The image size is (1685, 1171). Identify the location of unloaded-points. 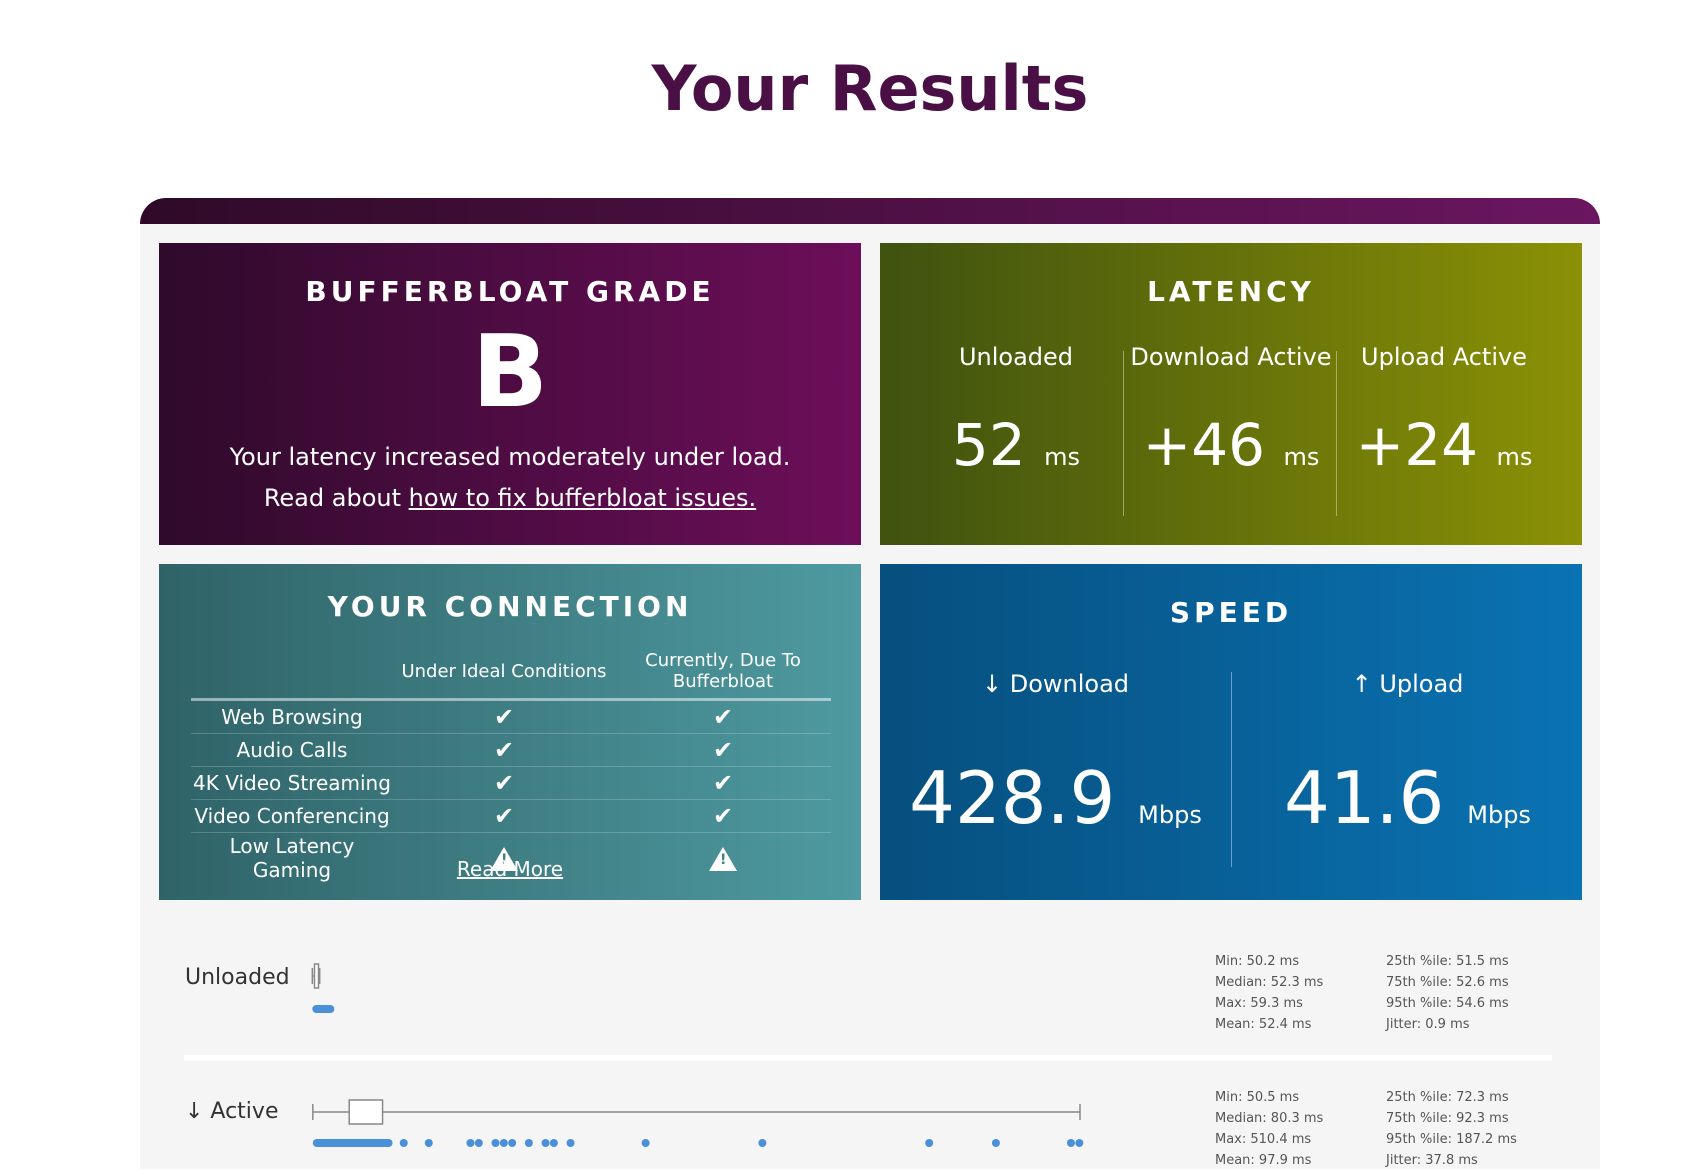
(323, 1009).